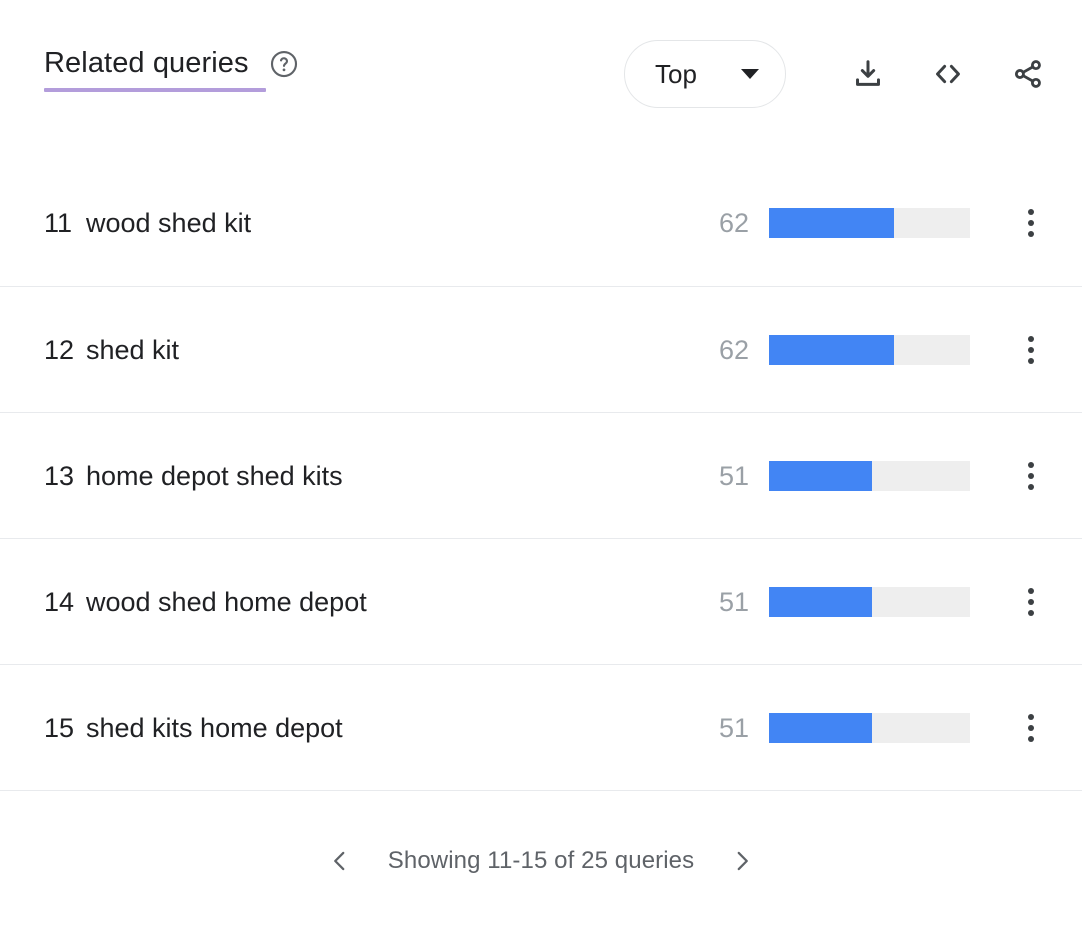 This screenshot has height=930, width=1082. I want to click on table-row: 12 shed kit 62, so click(541, 349).